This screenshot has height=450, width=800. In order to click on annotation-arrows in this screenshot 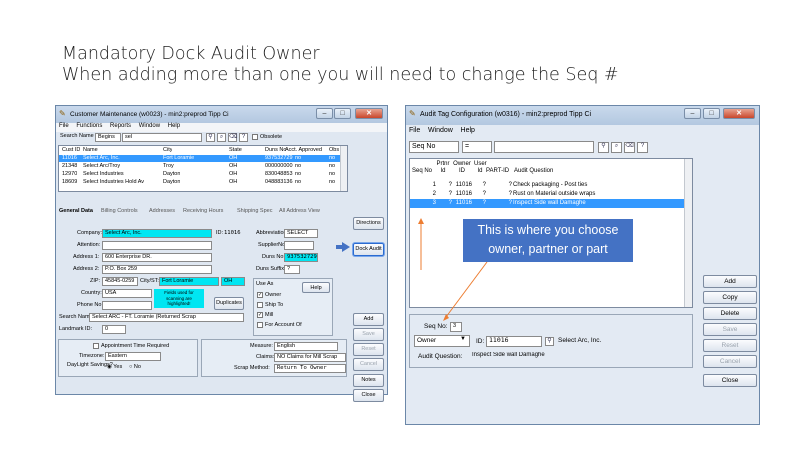, I will do `click(453, 269)`.